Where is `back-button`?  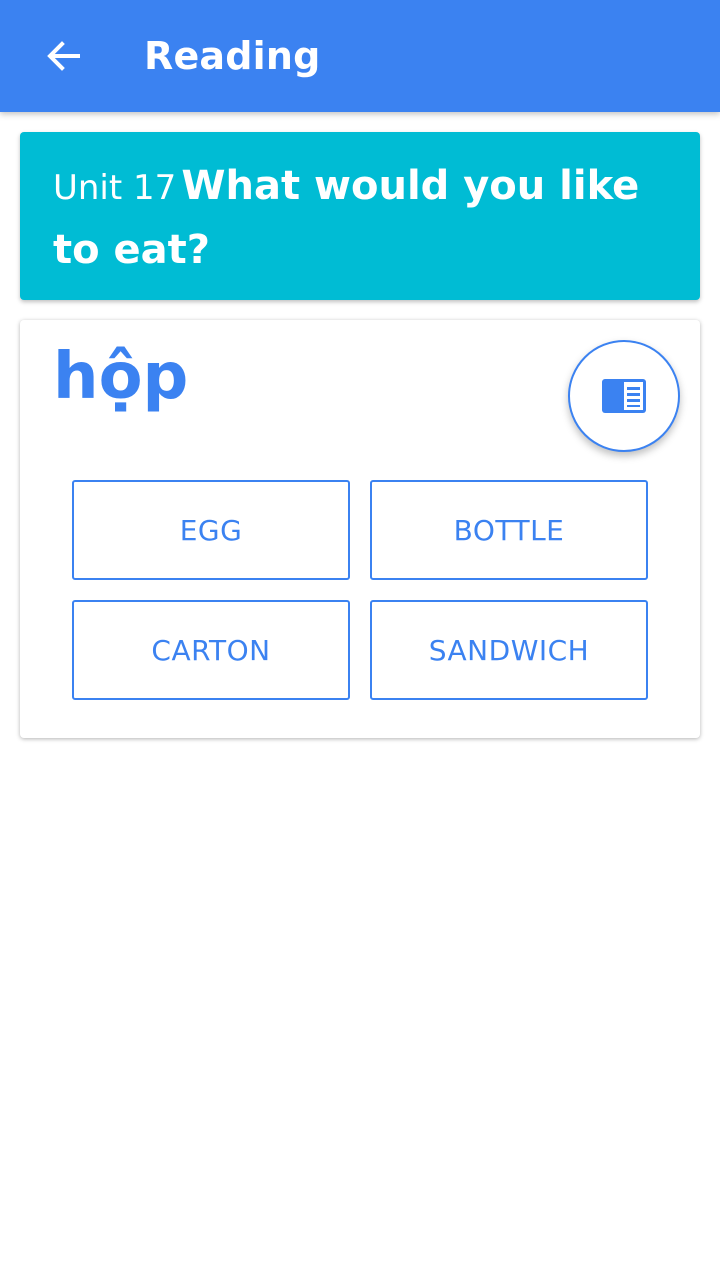 back-button is located at coordinates (64, 56).